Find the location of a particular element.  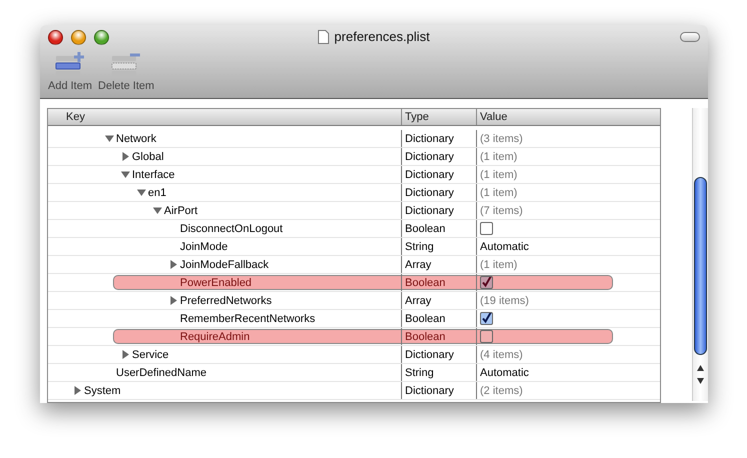

key-text: RememberRecentNetworks is located at coordinates (248, 318).